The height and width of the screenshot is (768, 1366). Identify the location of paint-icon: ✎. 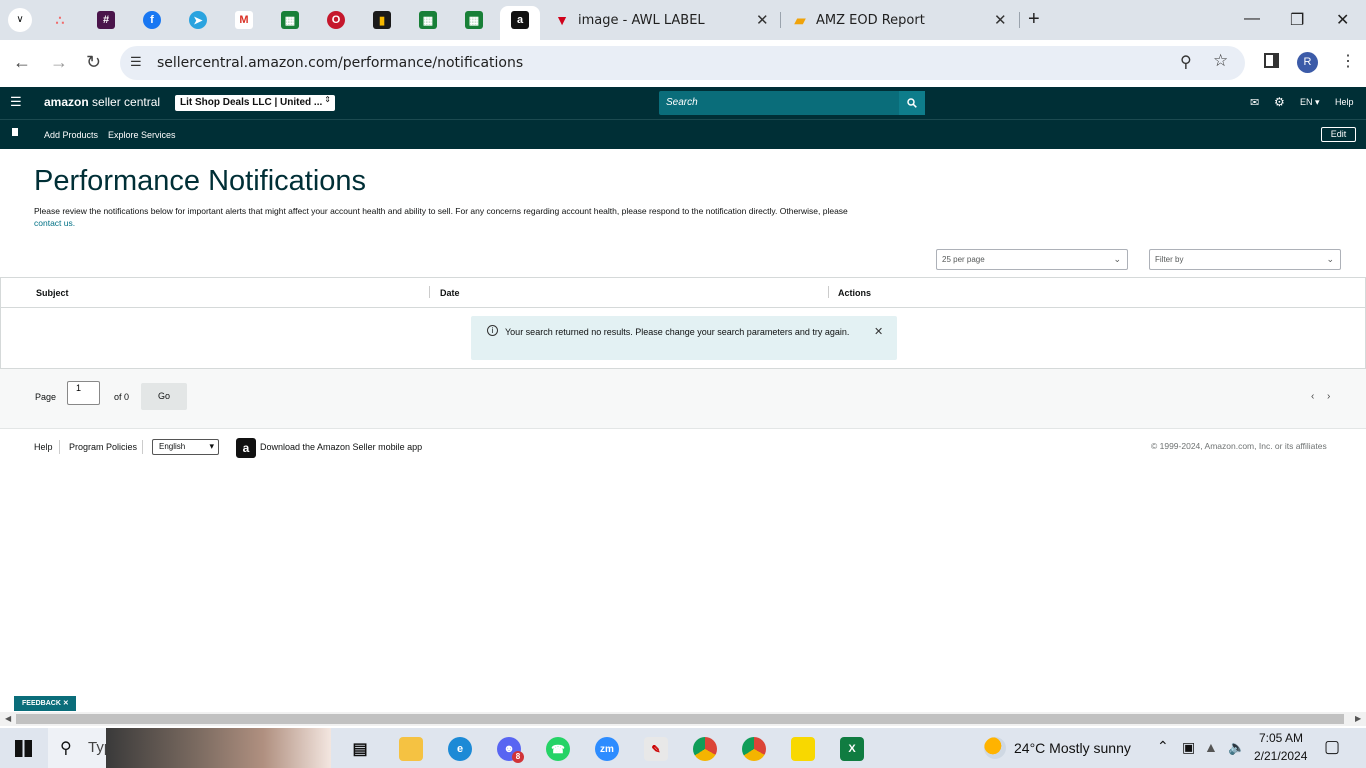
(656, 749).